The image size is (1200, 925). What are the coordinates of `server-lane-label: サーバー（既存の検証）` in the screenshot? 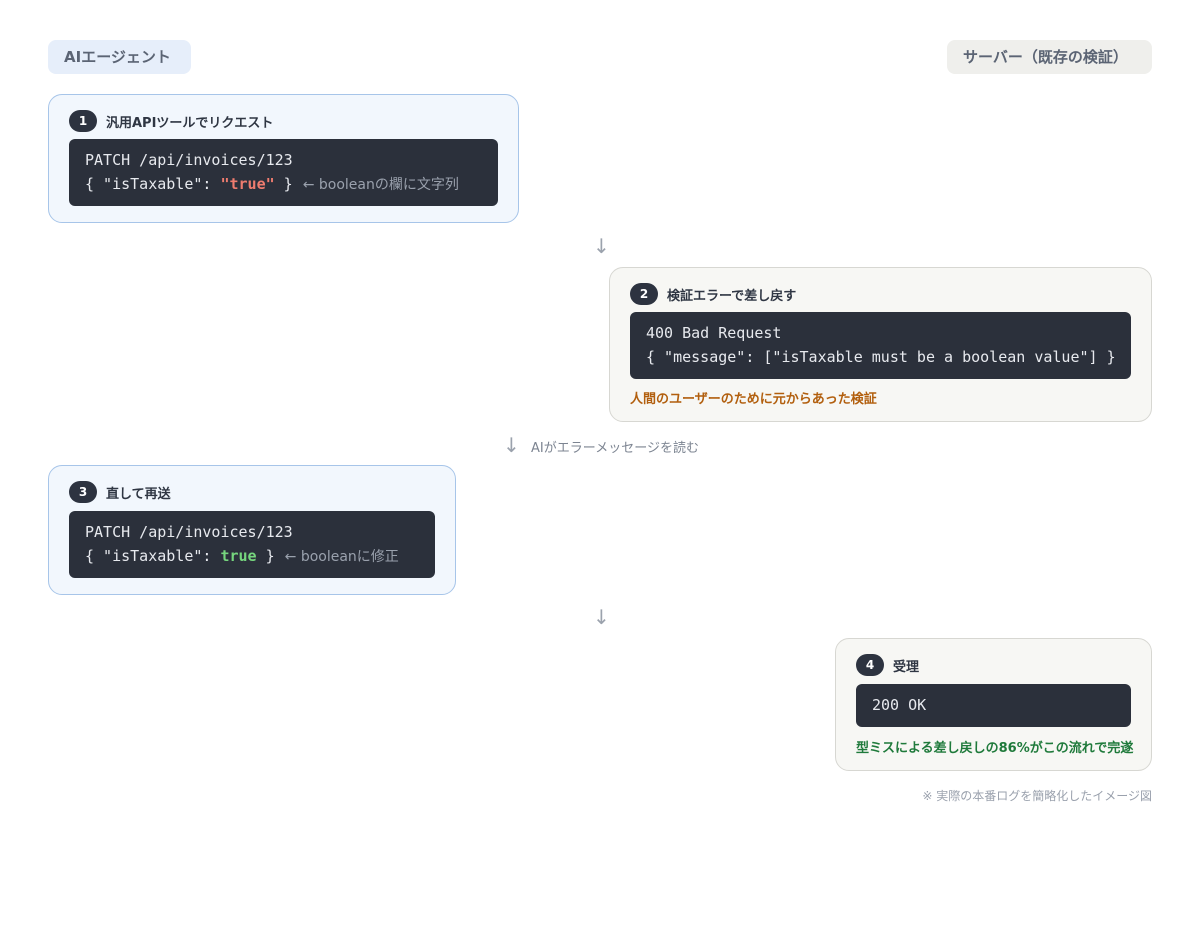 It's located at (1049, 57).